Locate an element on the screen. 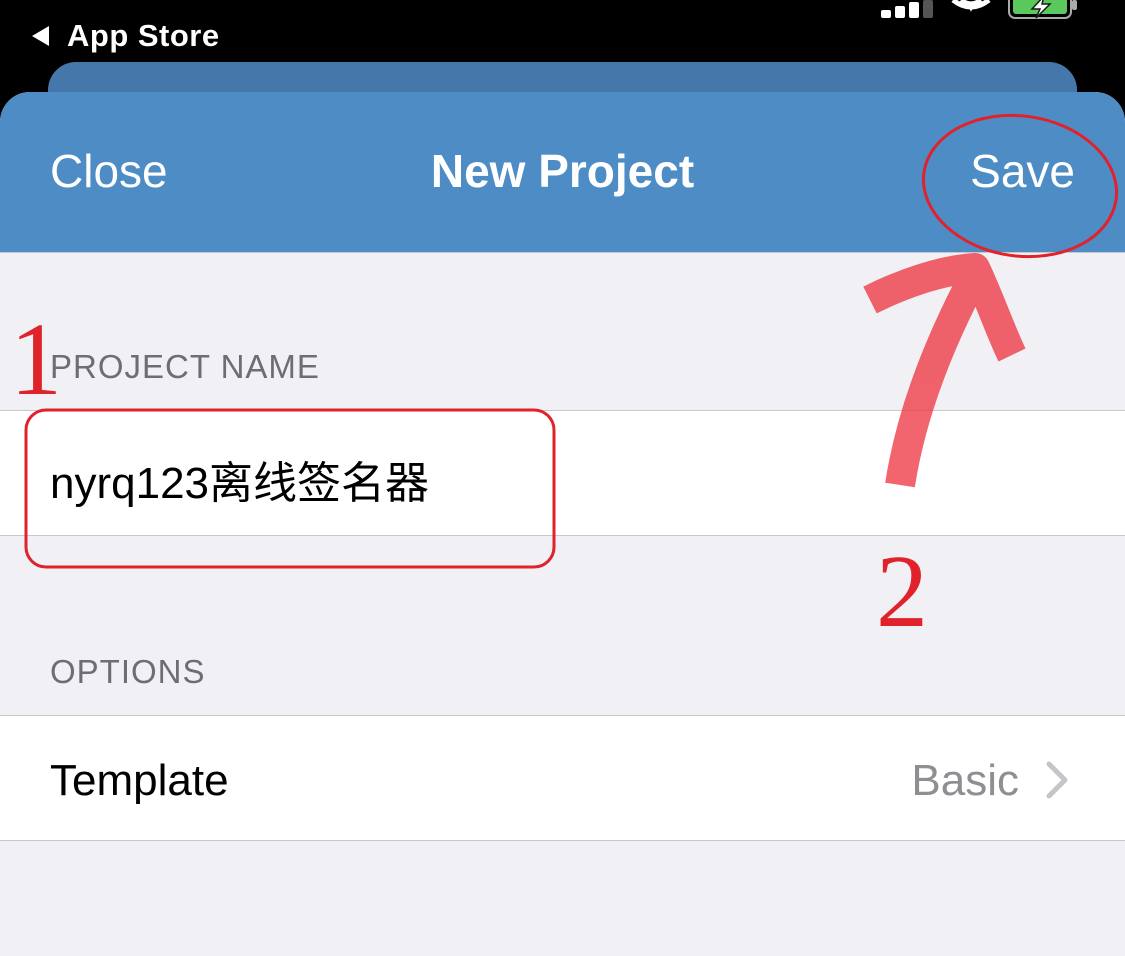 The image size is (1125, 956). close-button: Close is located at coordinates (109, 171).